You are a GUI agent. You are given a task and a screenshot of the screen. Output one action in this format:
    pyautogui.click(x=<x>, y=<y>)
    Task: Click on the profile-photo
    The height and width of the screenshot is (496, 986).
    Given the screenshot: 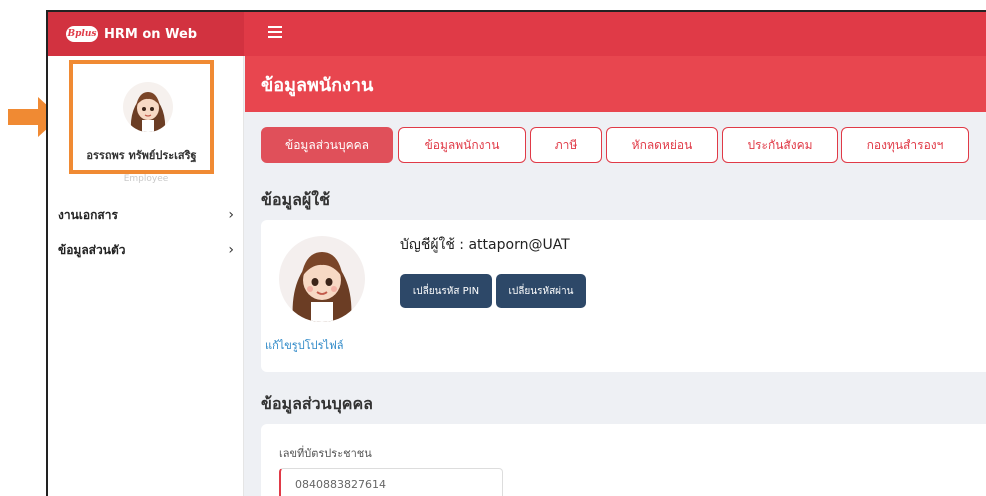 What is the action you would take?
    pyautogui.click(x=322, y=279)
    